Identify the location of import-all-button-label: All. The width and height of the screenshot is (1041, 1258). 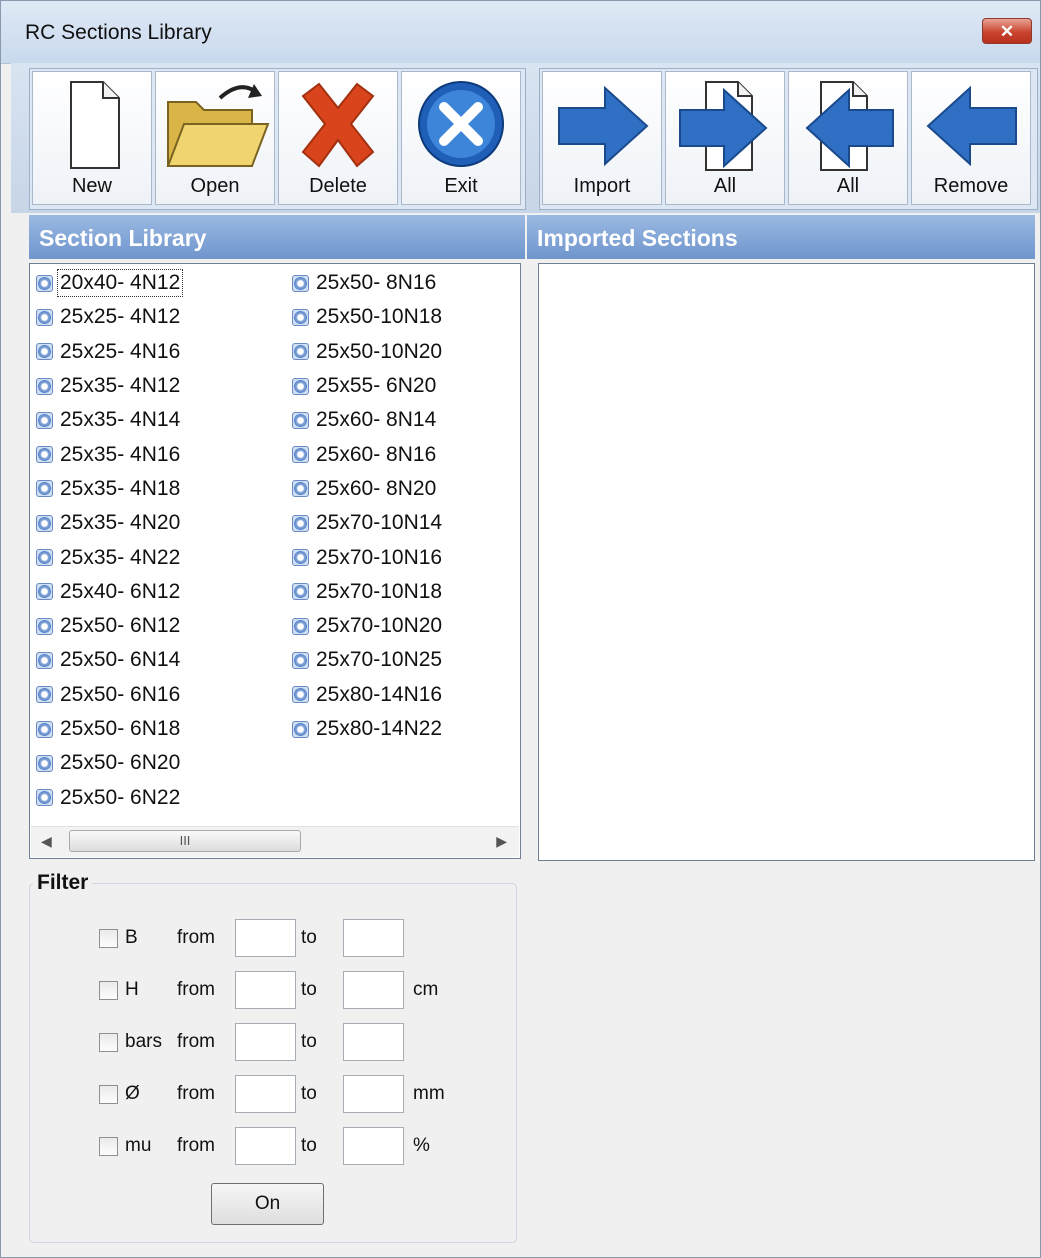
(725, 186).